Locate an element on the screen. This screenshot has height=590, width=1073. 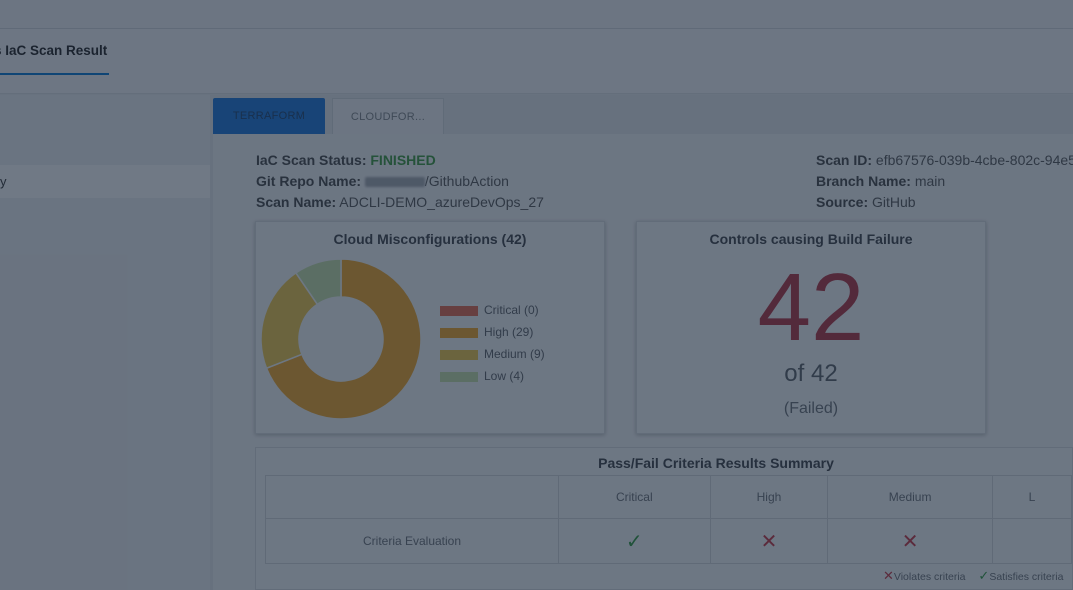
sidebar-item-selected: y is located at coordinates (105, 181).